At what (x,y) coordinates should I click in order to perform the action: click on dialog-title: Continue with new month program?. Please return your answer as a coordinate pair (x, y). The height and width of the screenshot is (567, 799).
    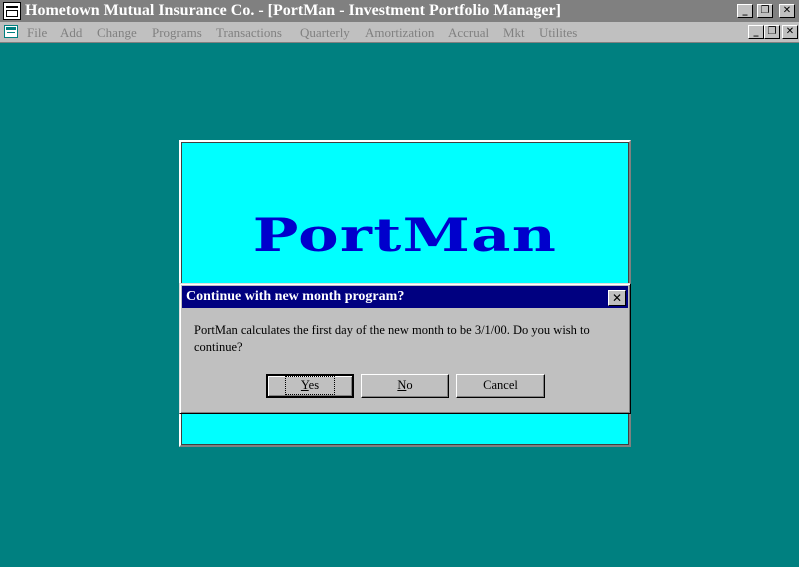
    Looking at the image, I should click on (295, 296).